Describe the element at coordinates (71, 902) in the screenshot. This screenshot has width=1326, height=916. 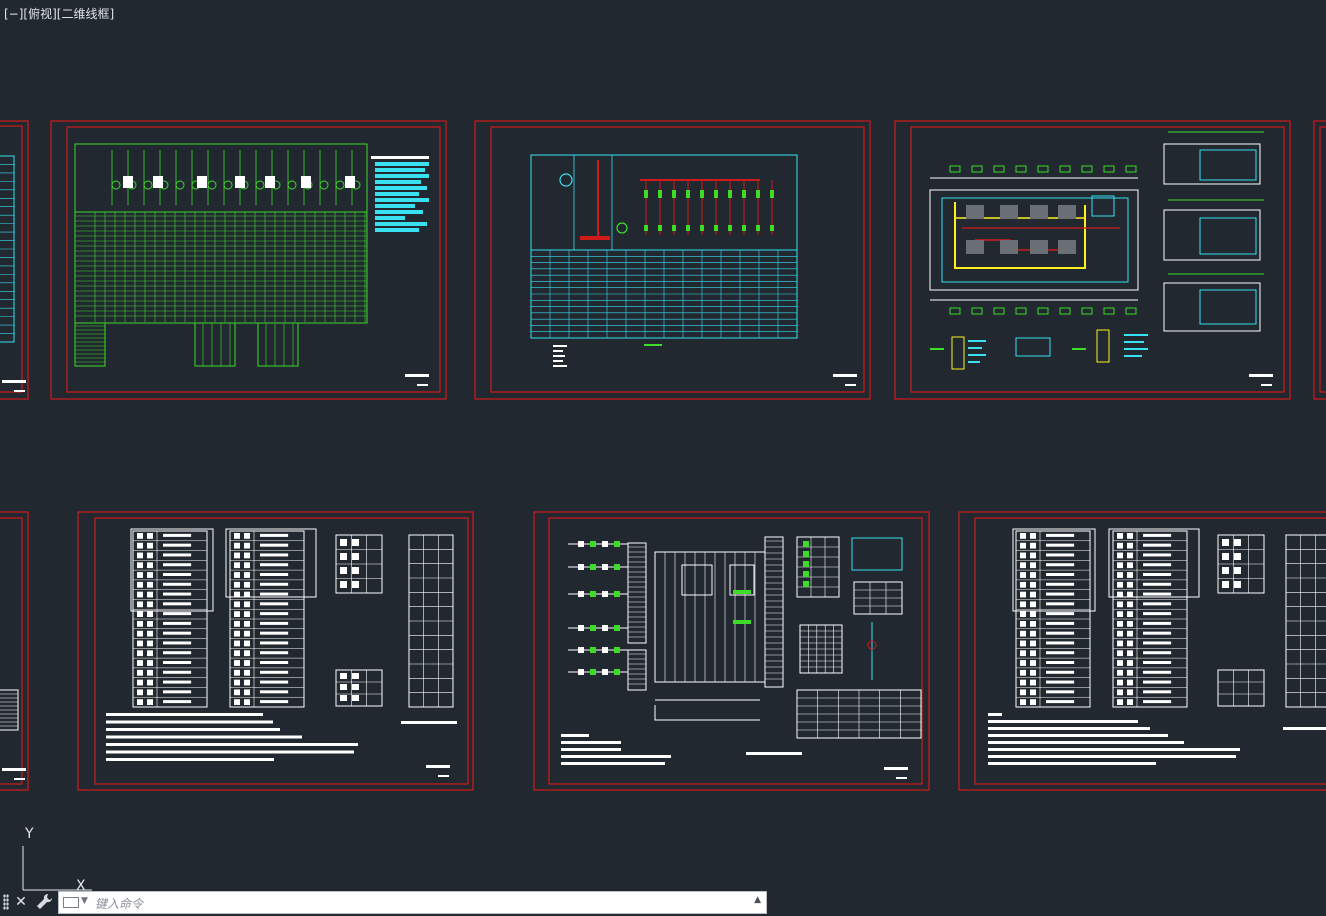
I see `prompt-icon` at that location.